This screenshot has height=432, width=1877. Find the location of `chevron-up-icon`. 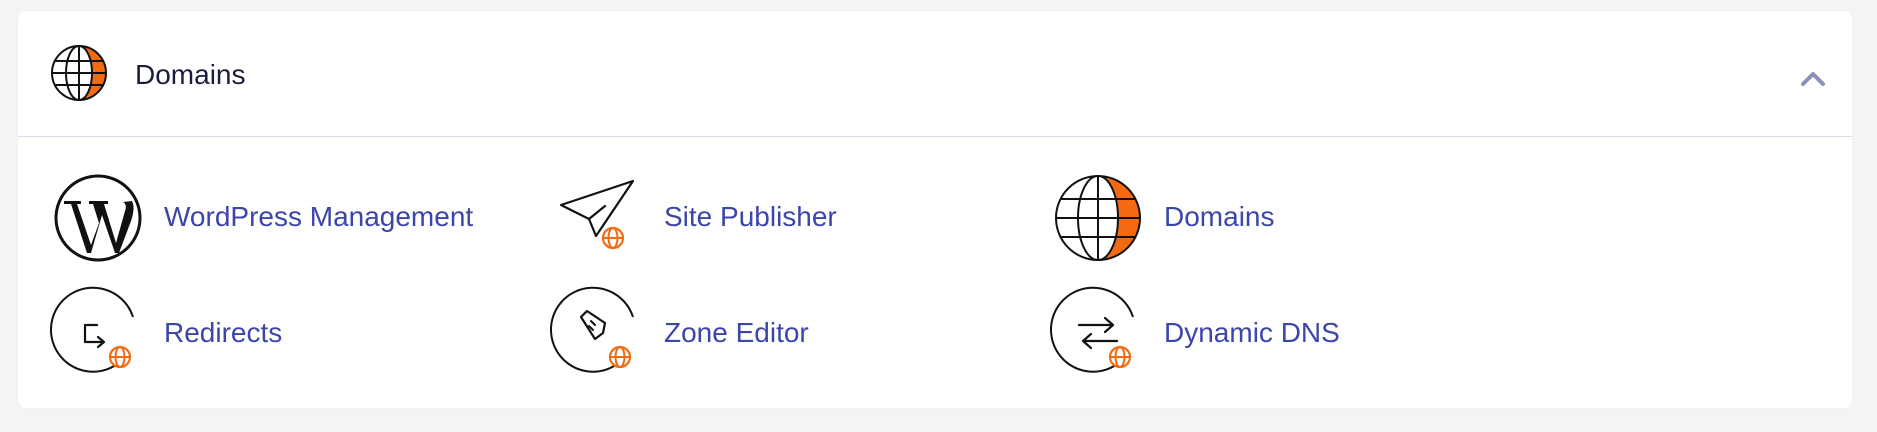

chevron-up-icon is located at coordinates (1813, 78).